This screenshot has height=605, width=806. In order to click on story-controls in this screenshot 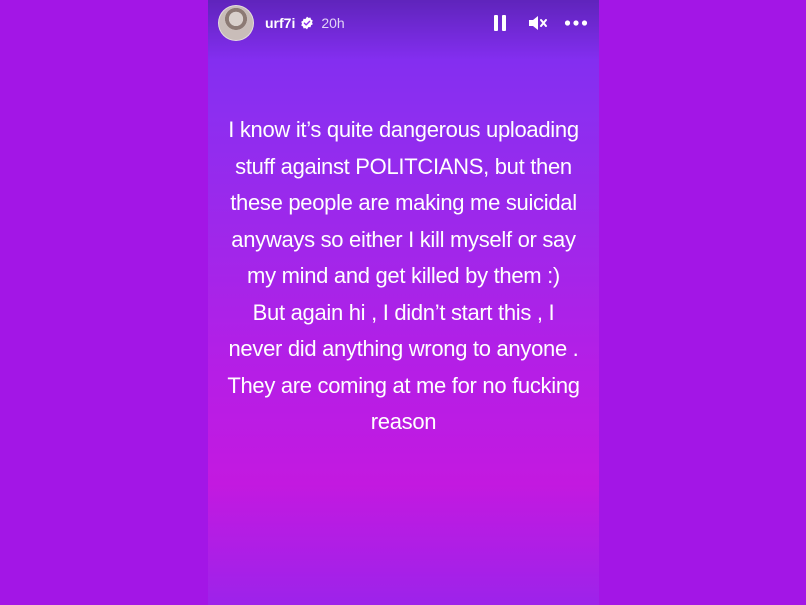, I will do `click(532, 23)`.